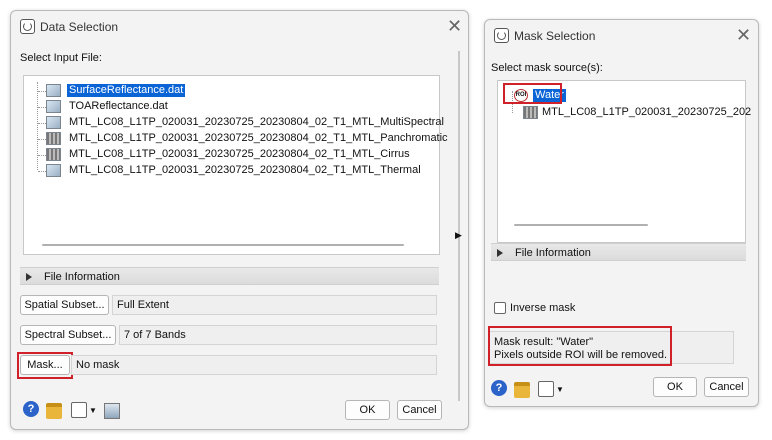  Describe the element at coordinates (112, 411) in the screenshot. I see `display-icon` at that location.